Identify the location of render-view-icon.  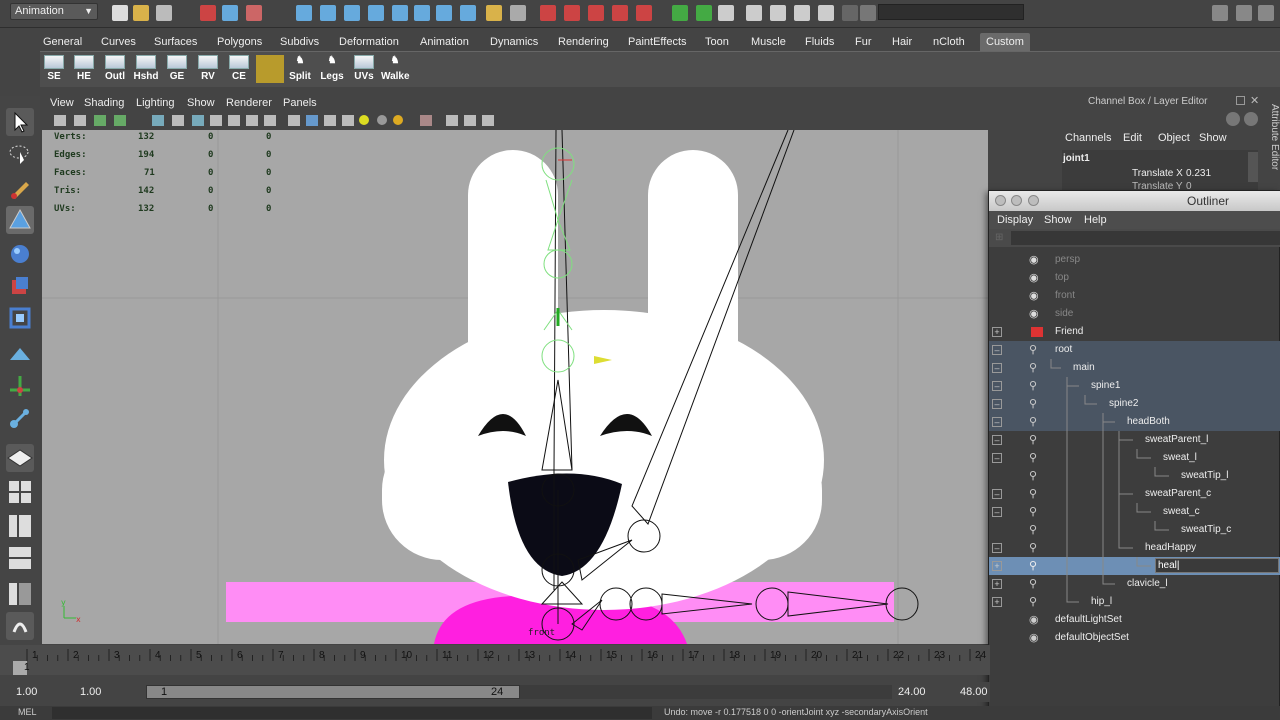
(644, 13).